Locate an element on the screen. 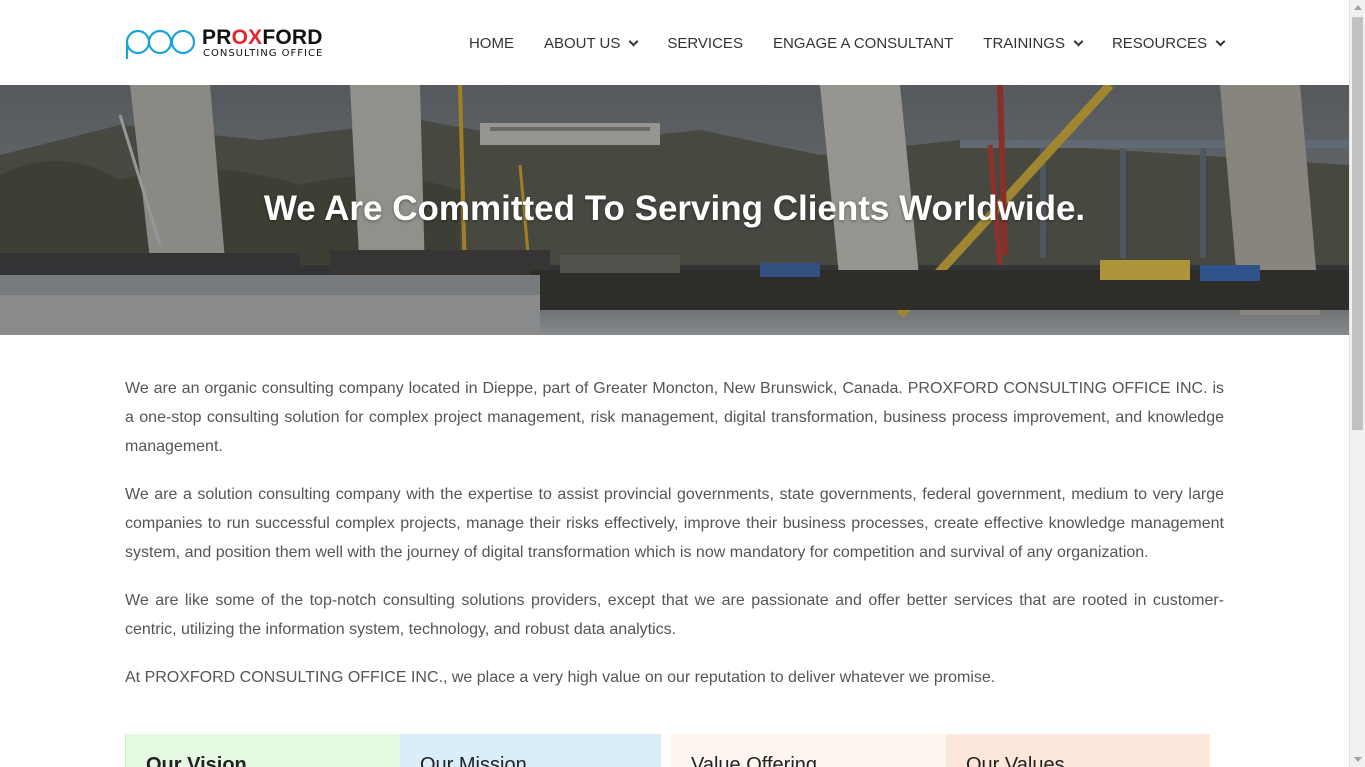  nav-label: TRAININGS is located at coordinates (1024, 43).